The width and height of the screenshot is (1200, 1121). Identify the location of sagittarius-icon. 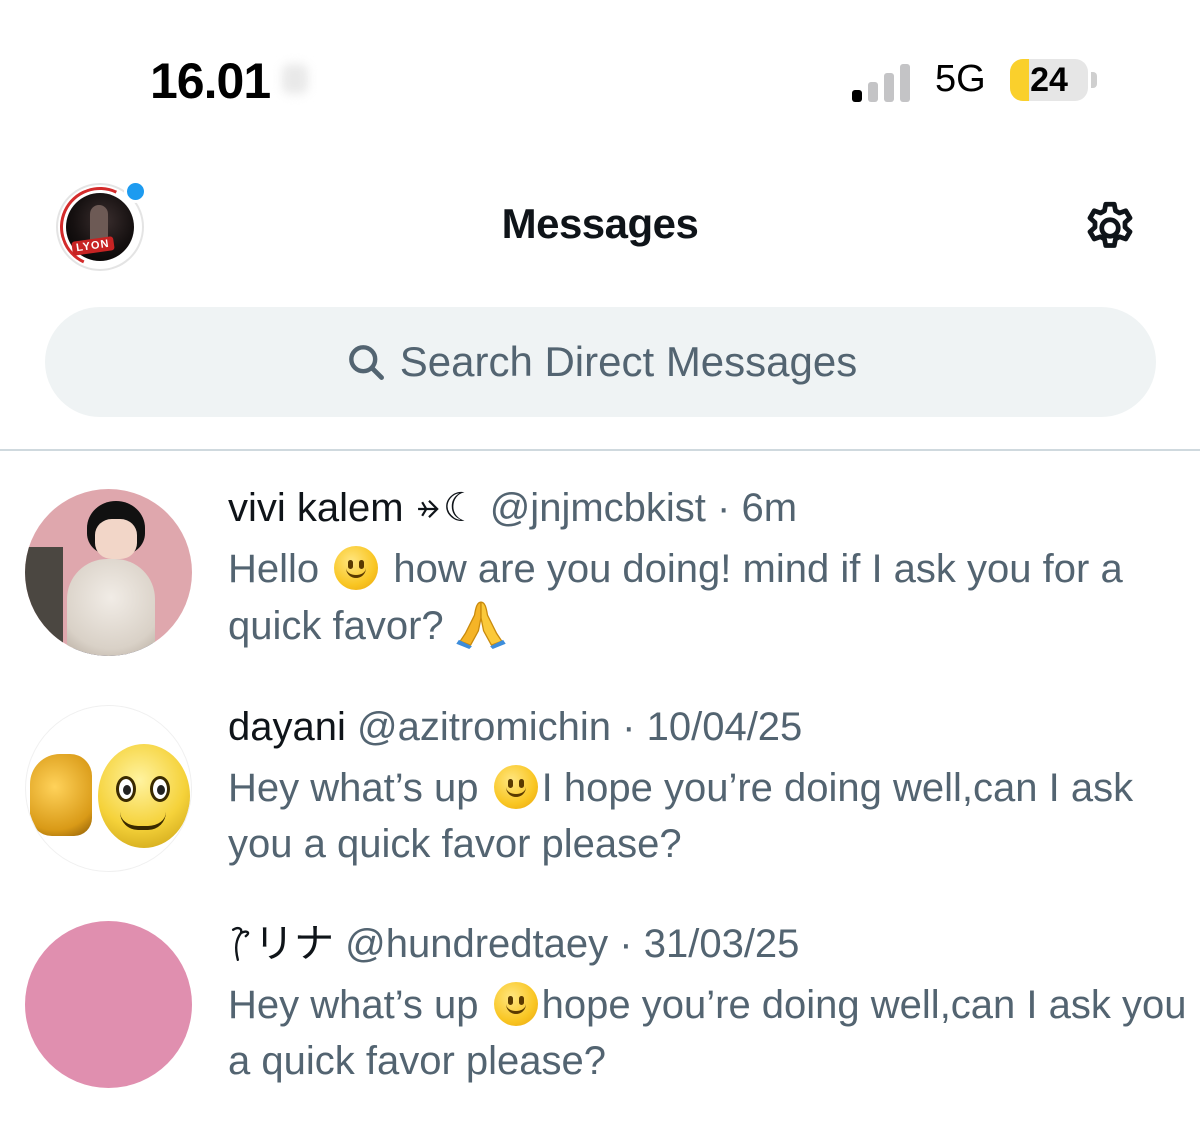
(428, 509).